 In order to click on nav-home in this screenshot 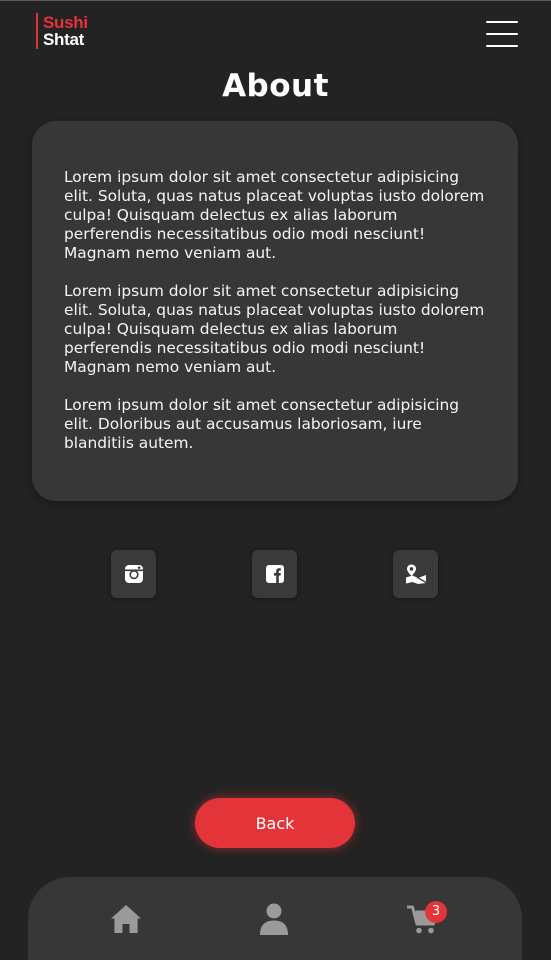, I will do `click(126, 919)`.